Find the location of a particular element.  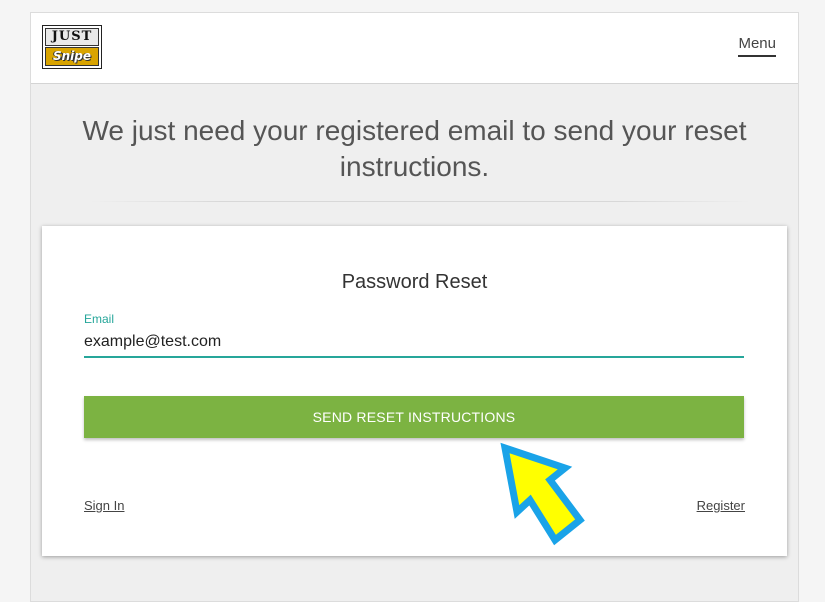

menu-link: Menu is located at coordinates (757, 46).